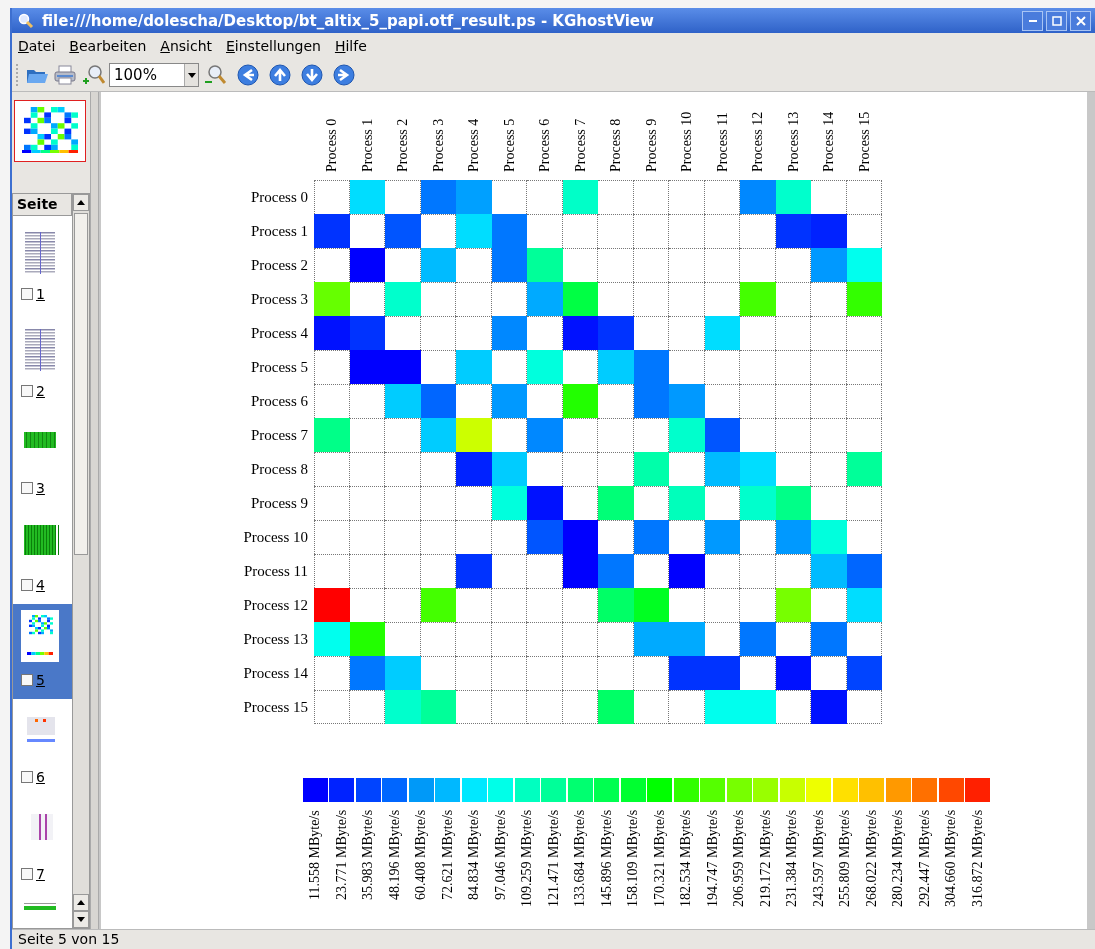  I want to click on close-button, so click(1080, 20).